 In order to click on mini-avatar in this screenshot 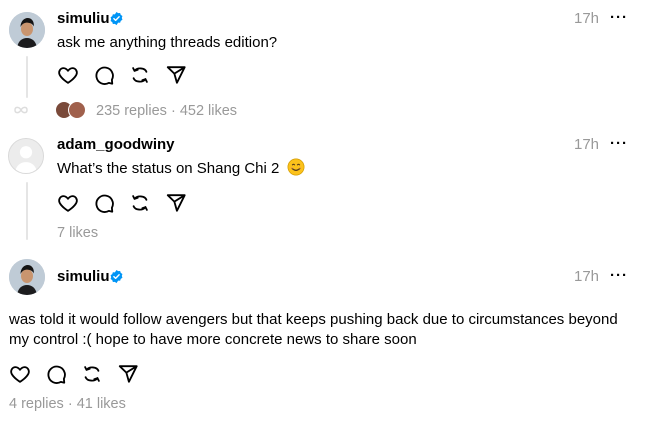, I will do `click(77, 110)`.